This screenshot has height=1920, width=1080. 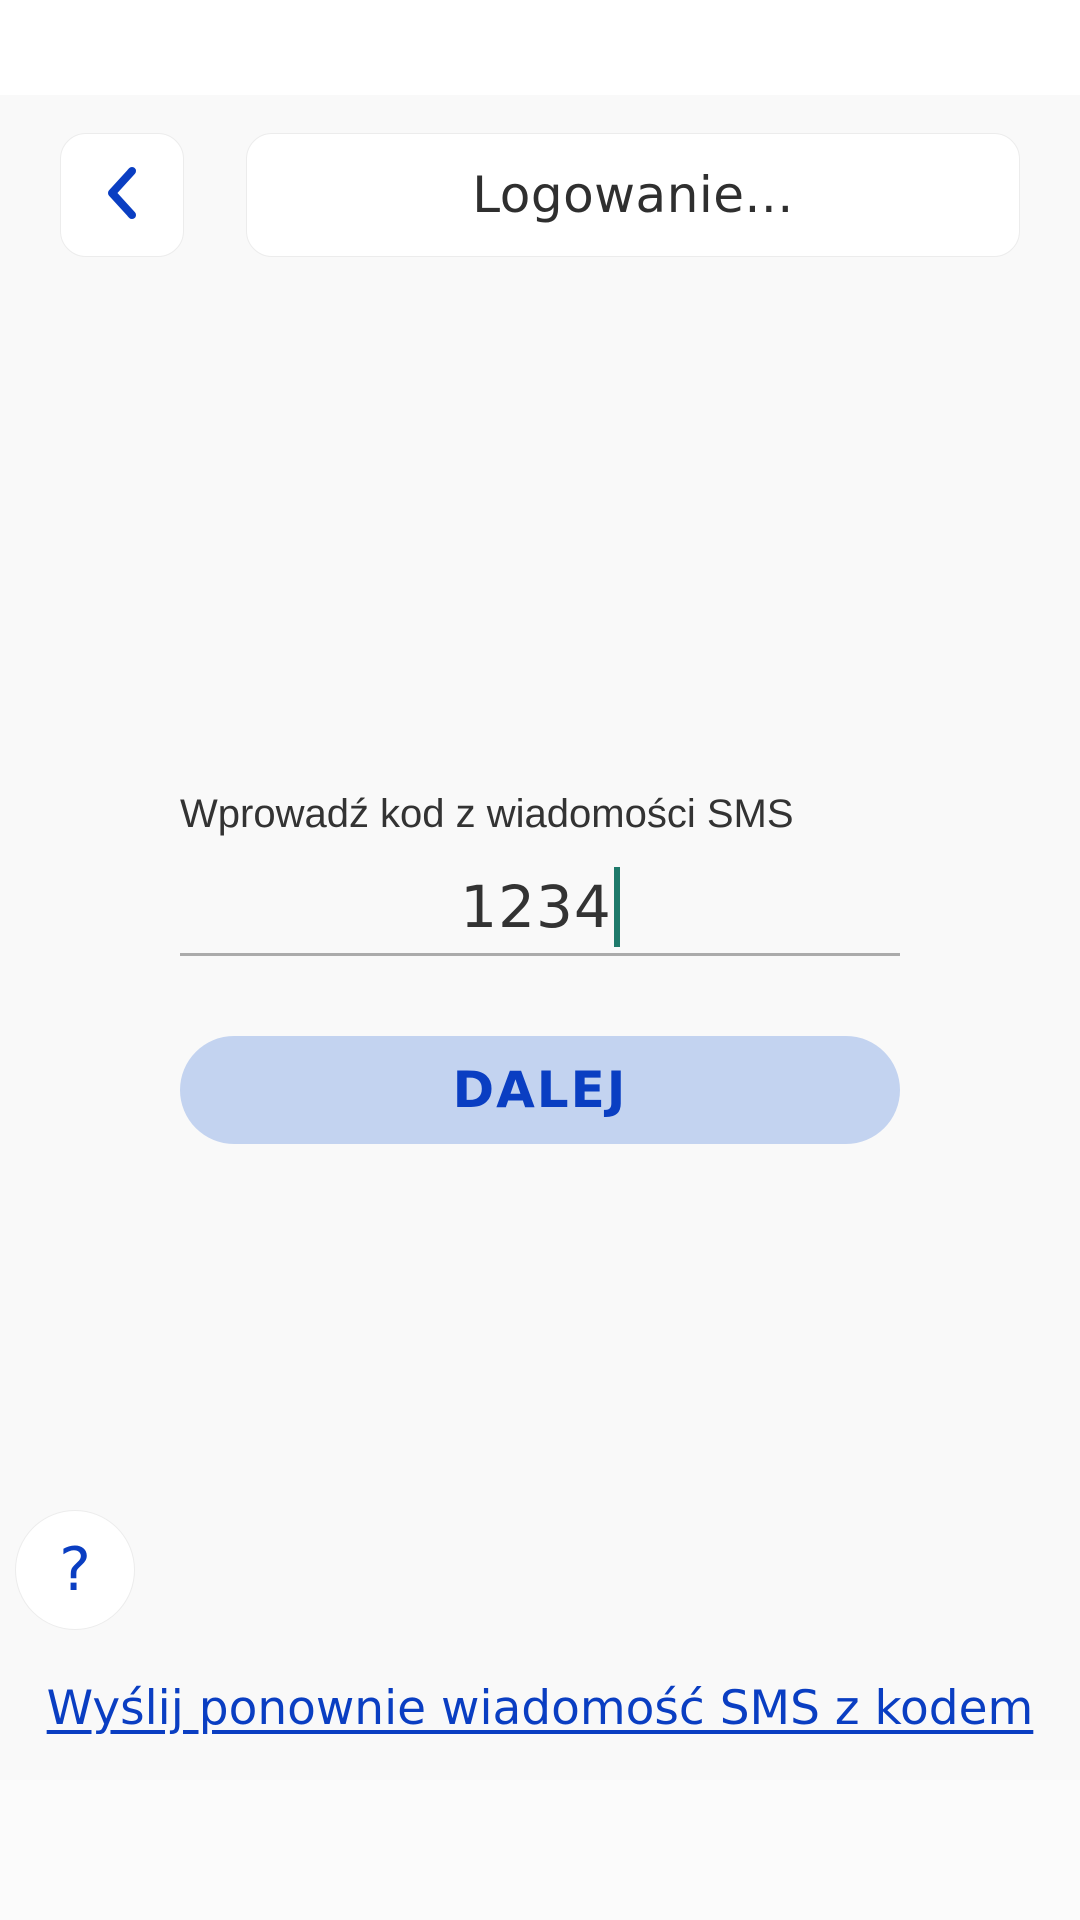 I want to click on navigation-bar, so click(x=540, y=1850).